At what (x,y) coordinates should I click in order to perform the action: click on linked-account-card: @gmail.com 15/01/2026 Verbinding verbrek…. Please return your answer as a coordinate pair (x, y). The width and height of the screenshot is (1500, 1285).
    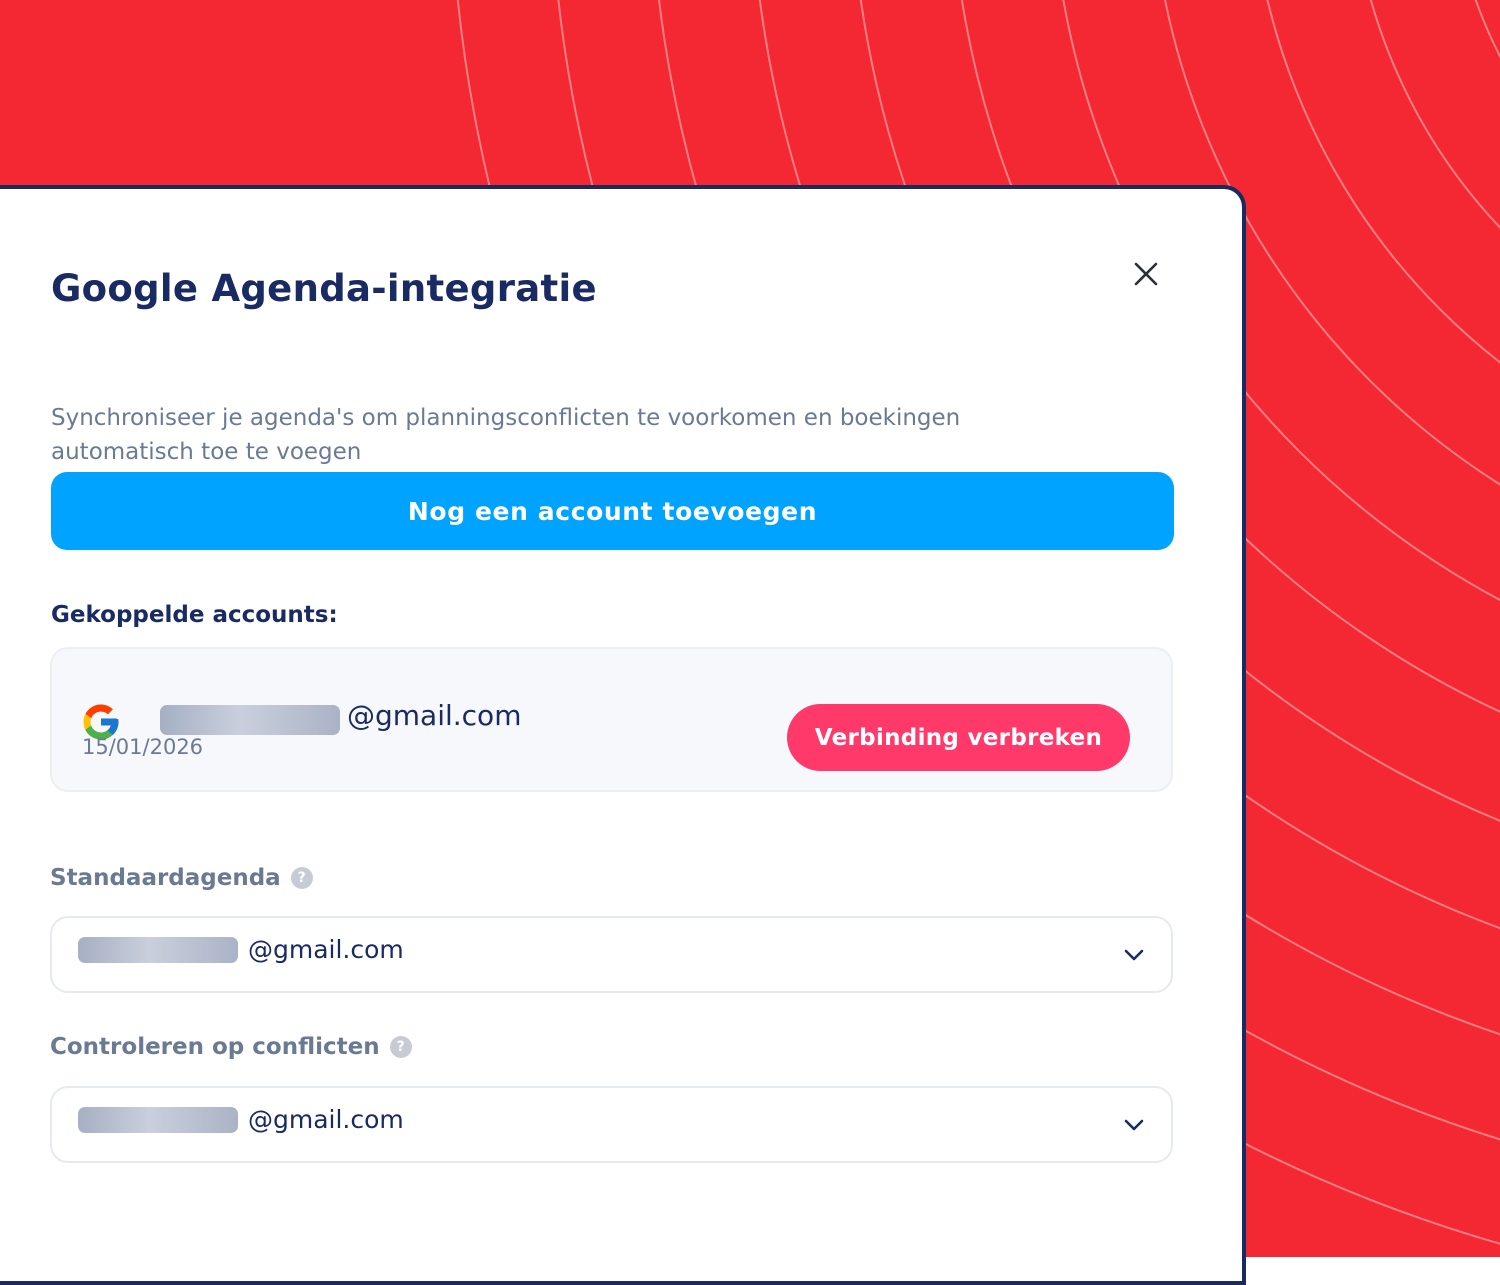
    Looking at the image, I should click on (611, 719).